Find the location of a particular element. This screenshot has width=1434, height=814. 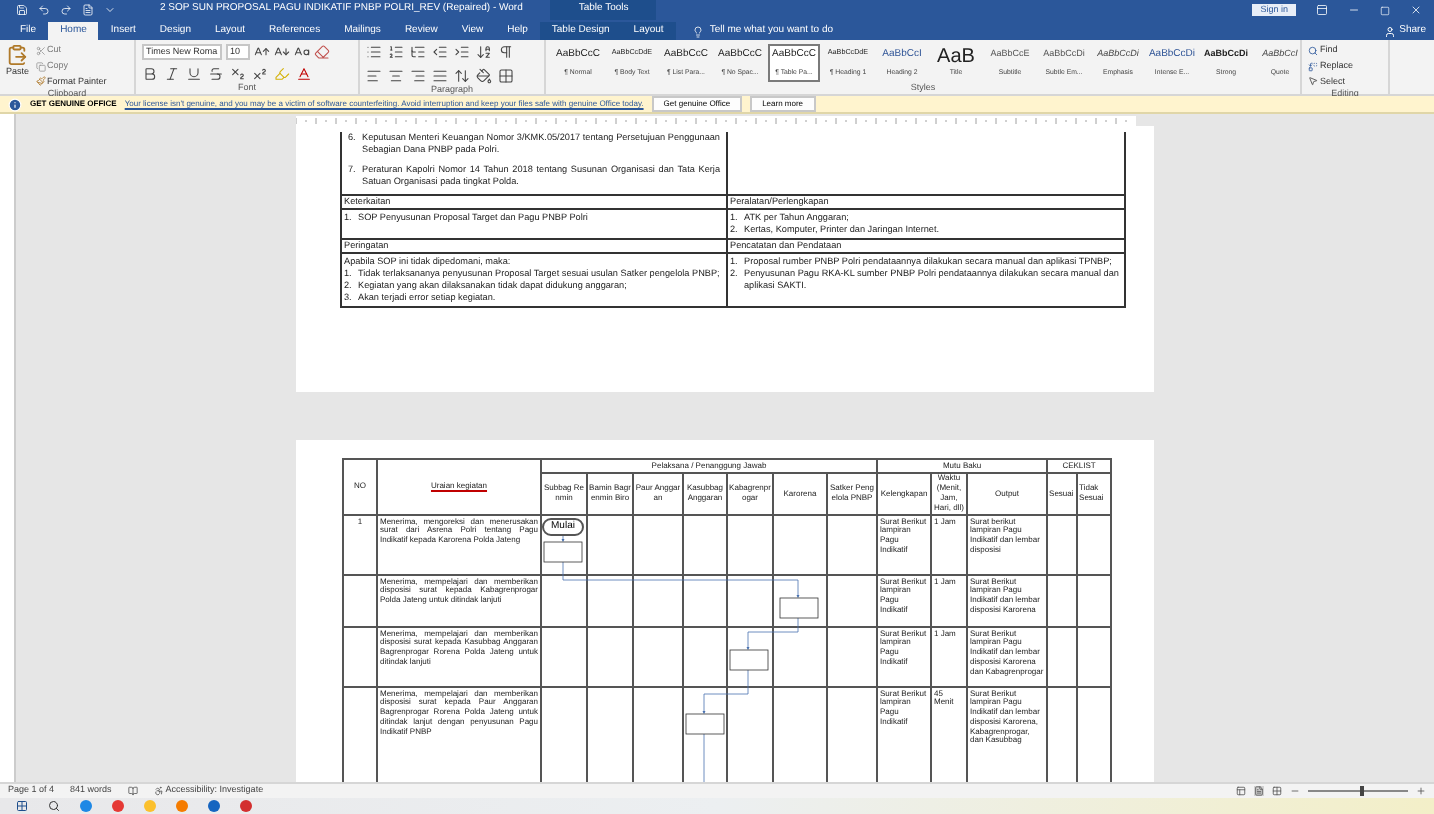

maximize-icon is located at coordinates (1385, 10).